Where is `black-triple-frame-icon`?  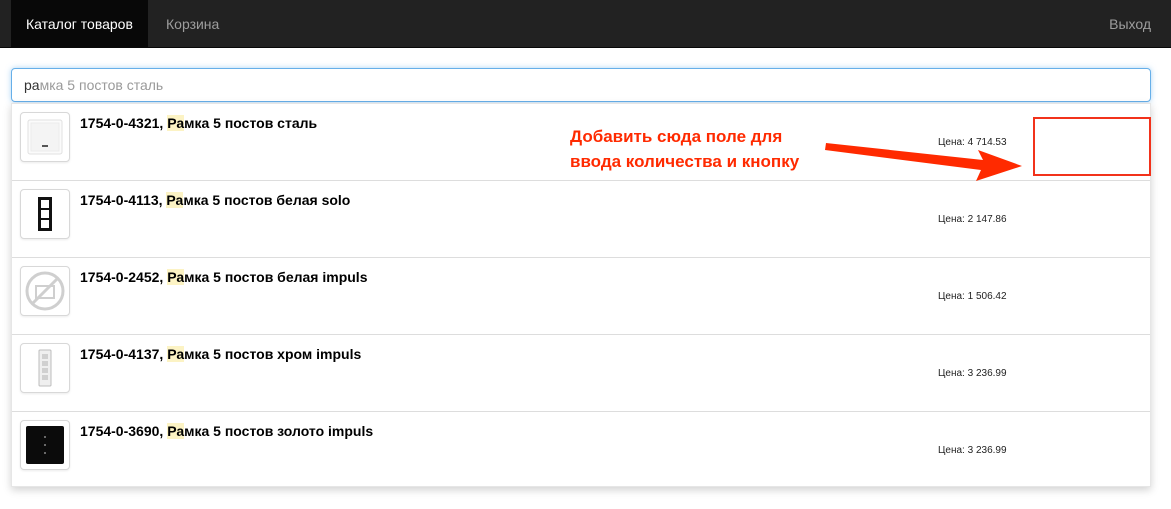 black-triple-frame-icon is located at coordinates (45, 214).